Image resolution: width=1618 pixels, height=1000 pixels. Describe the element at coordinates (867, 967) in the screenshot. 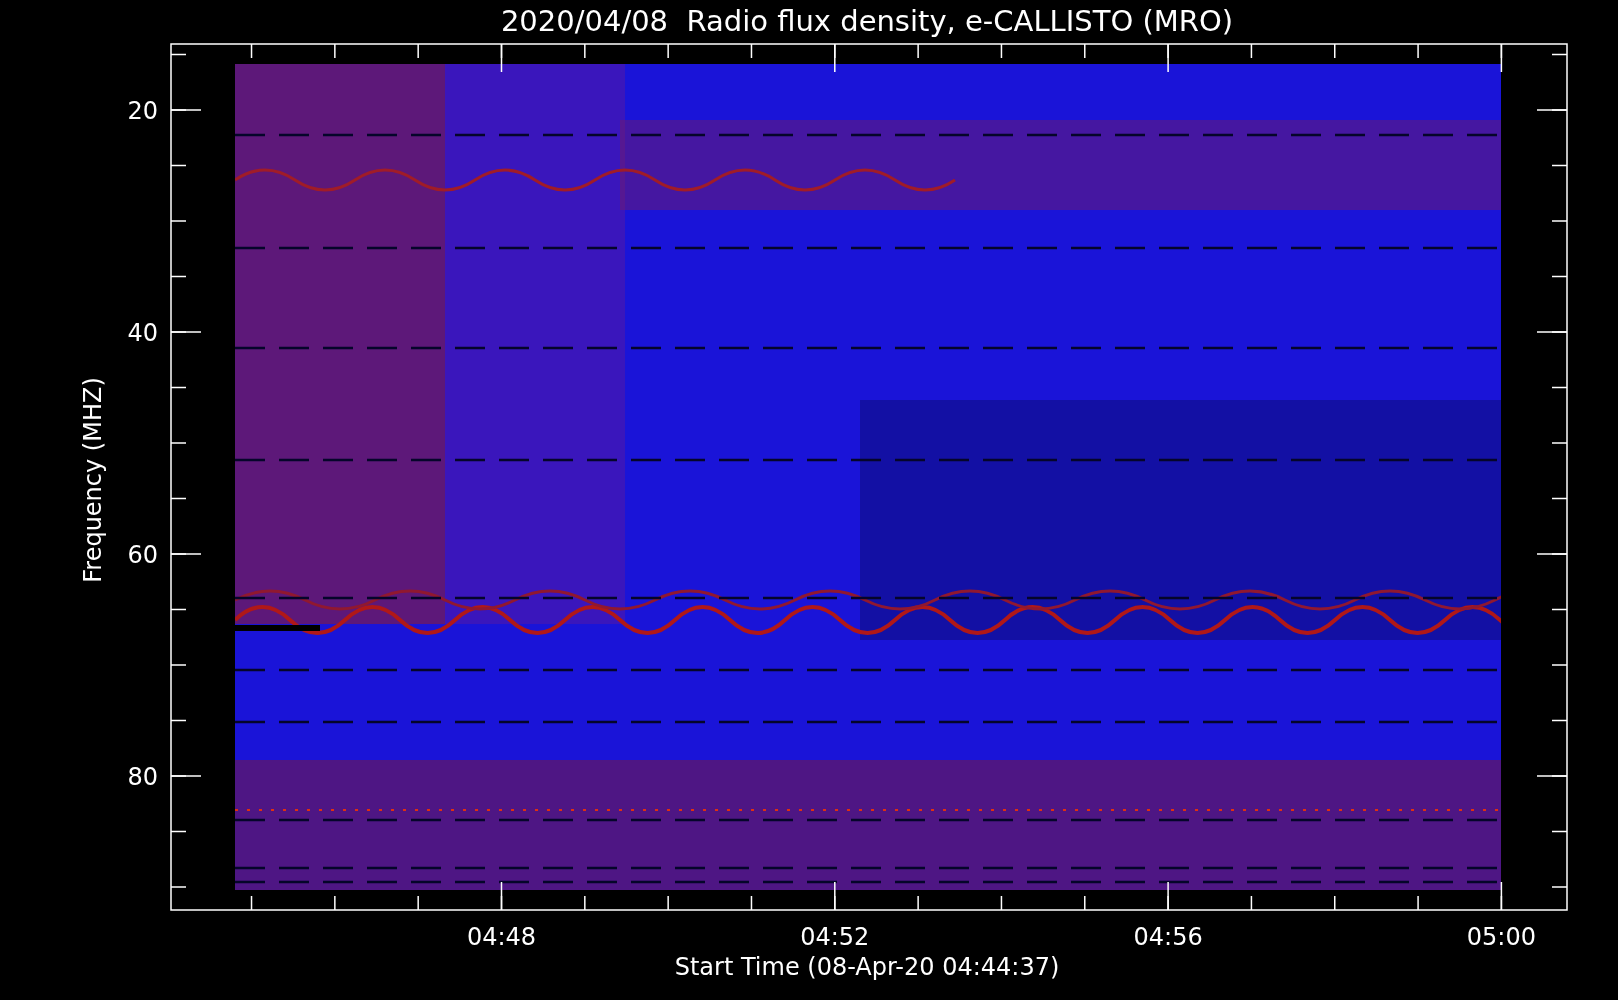

I see `x-axis-label: Start Time (08-Apr-20 04:44:37)` at that location.